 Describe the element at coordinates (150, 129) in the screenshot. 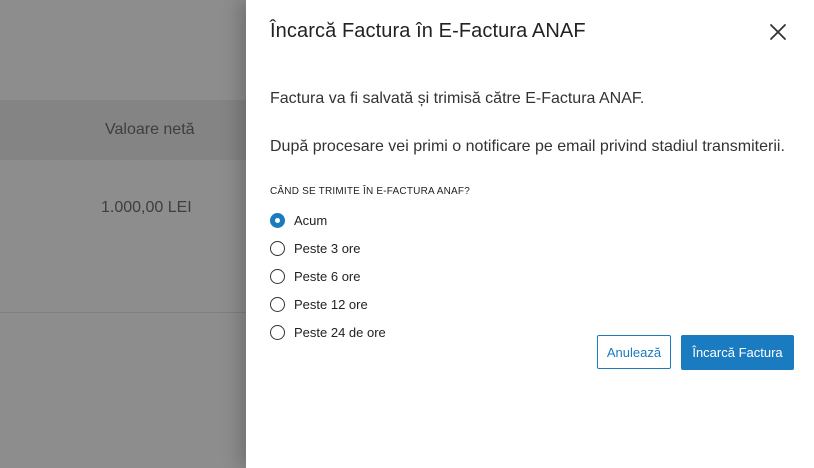

I see `column-header-net-value: Valoare netă` at that location.